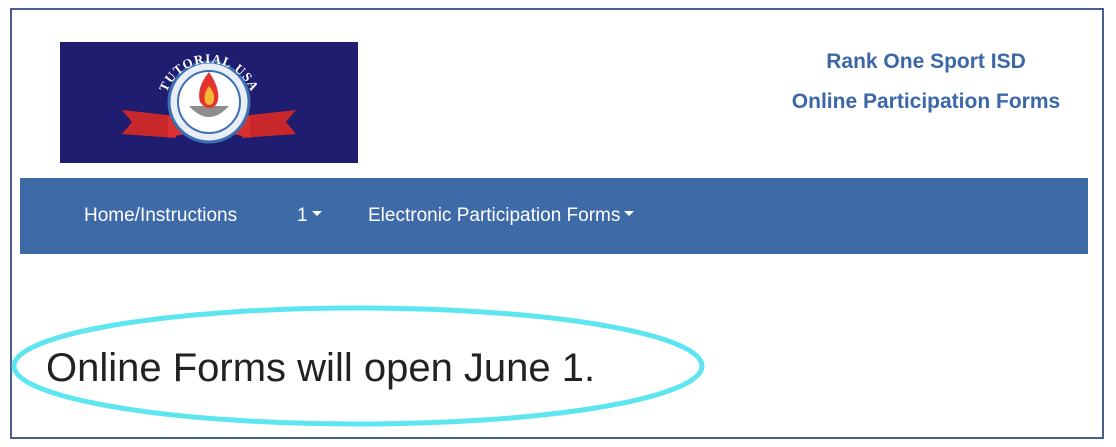 This screenshot has height=447, width=1116. What do you see at coordinates (302, 215) in the screenshot?
I see `nav-dropdown-1-label: 1` at bounding box center [302, 215].